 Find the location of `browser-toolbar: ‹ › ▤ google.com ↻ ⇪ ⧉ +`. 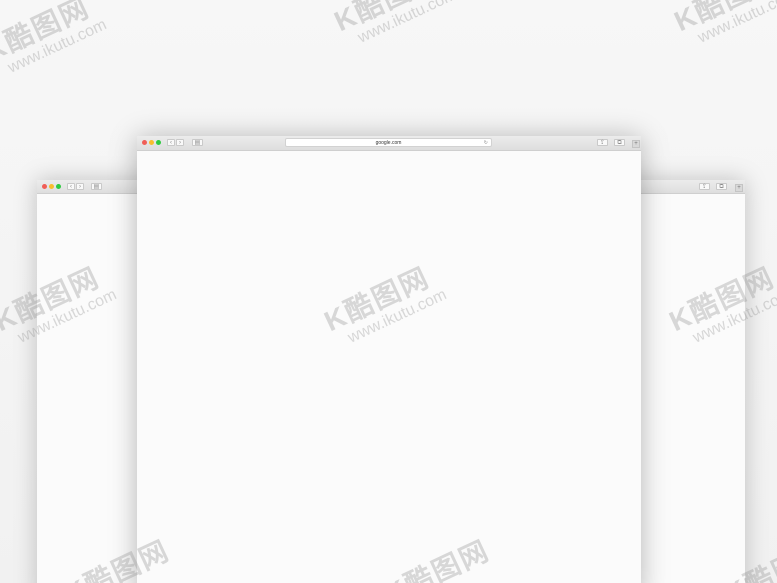

browser-toolbar: ‹ › ▤ google.com ↻ ⇪ ⧉ + is located at coordinates (389, 143).